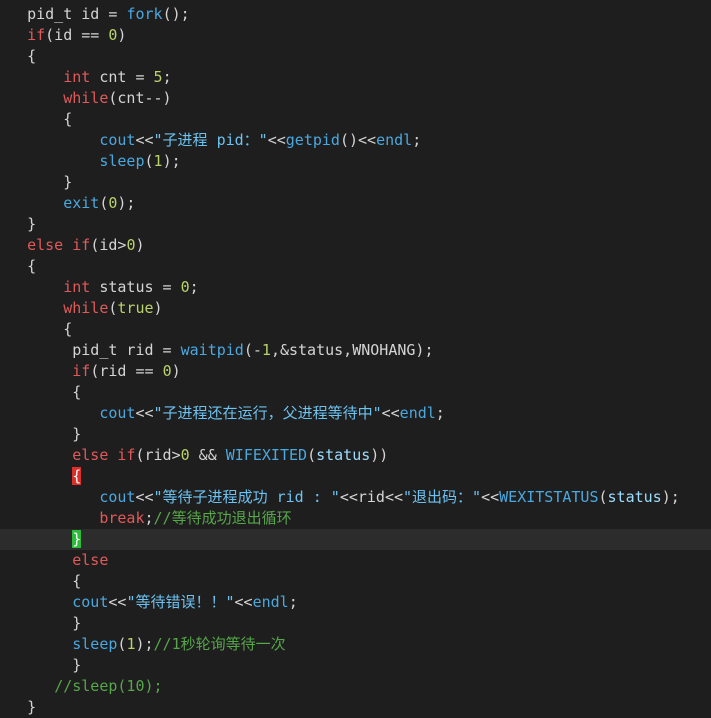 The width and height of the screenshot is (711, 718). What do you see at coordinates (355, 602) in the screenshot?
I see `code-line: cout<<"等待错误！！"<<endl;` at bounding box center [355, 602].